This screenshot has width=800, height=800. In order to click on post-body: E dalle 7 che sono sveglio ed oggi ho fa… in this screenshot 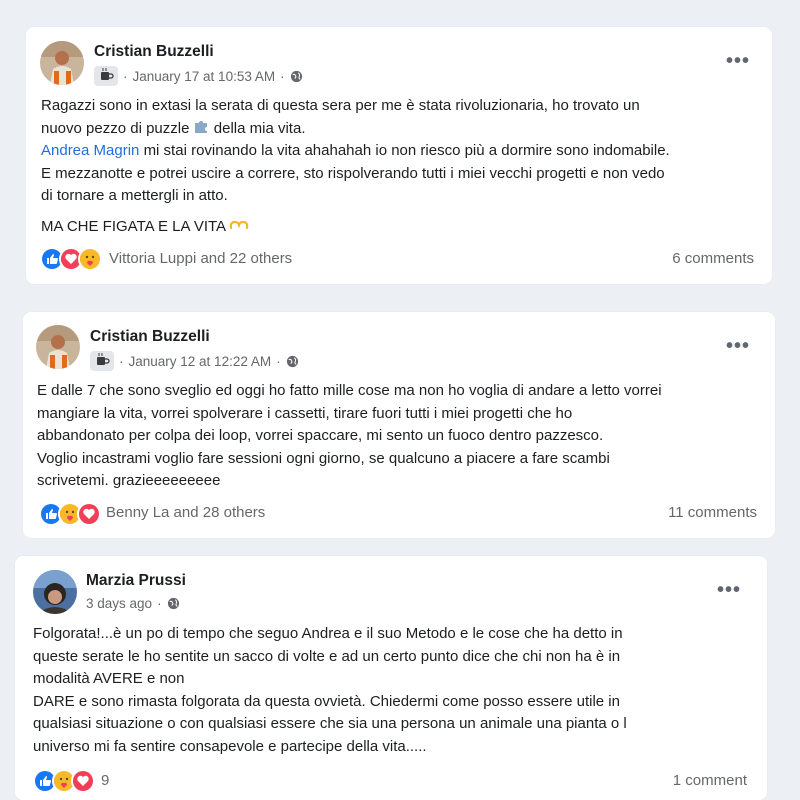, I will do `click(349, 436)`.